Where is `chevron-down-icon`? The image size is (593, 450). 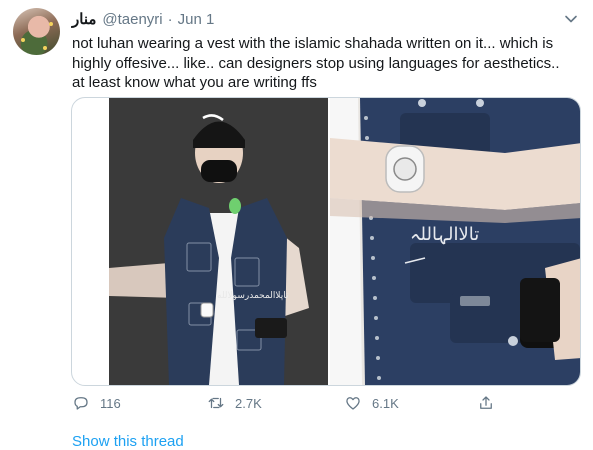 chevron-down-icon is located at coordinates (571, 19).